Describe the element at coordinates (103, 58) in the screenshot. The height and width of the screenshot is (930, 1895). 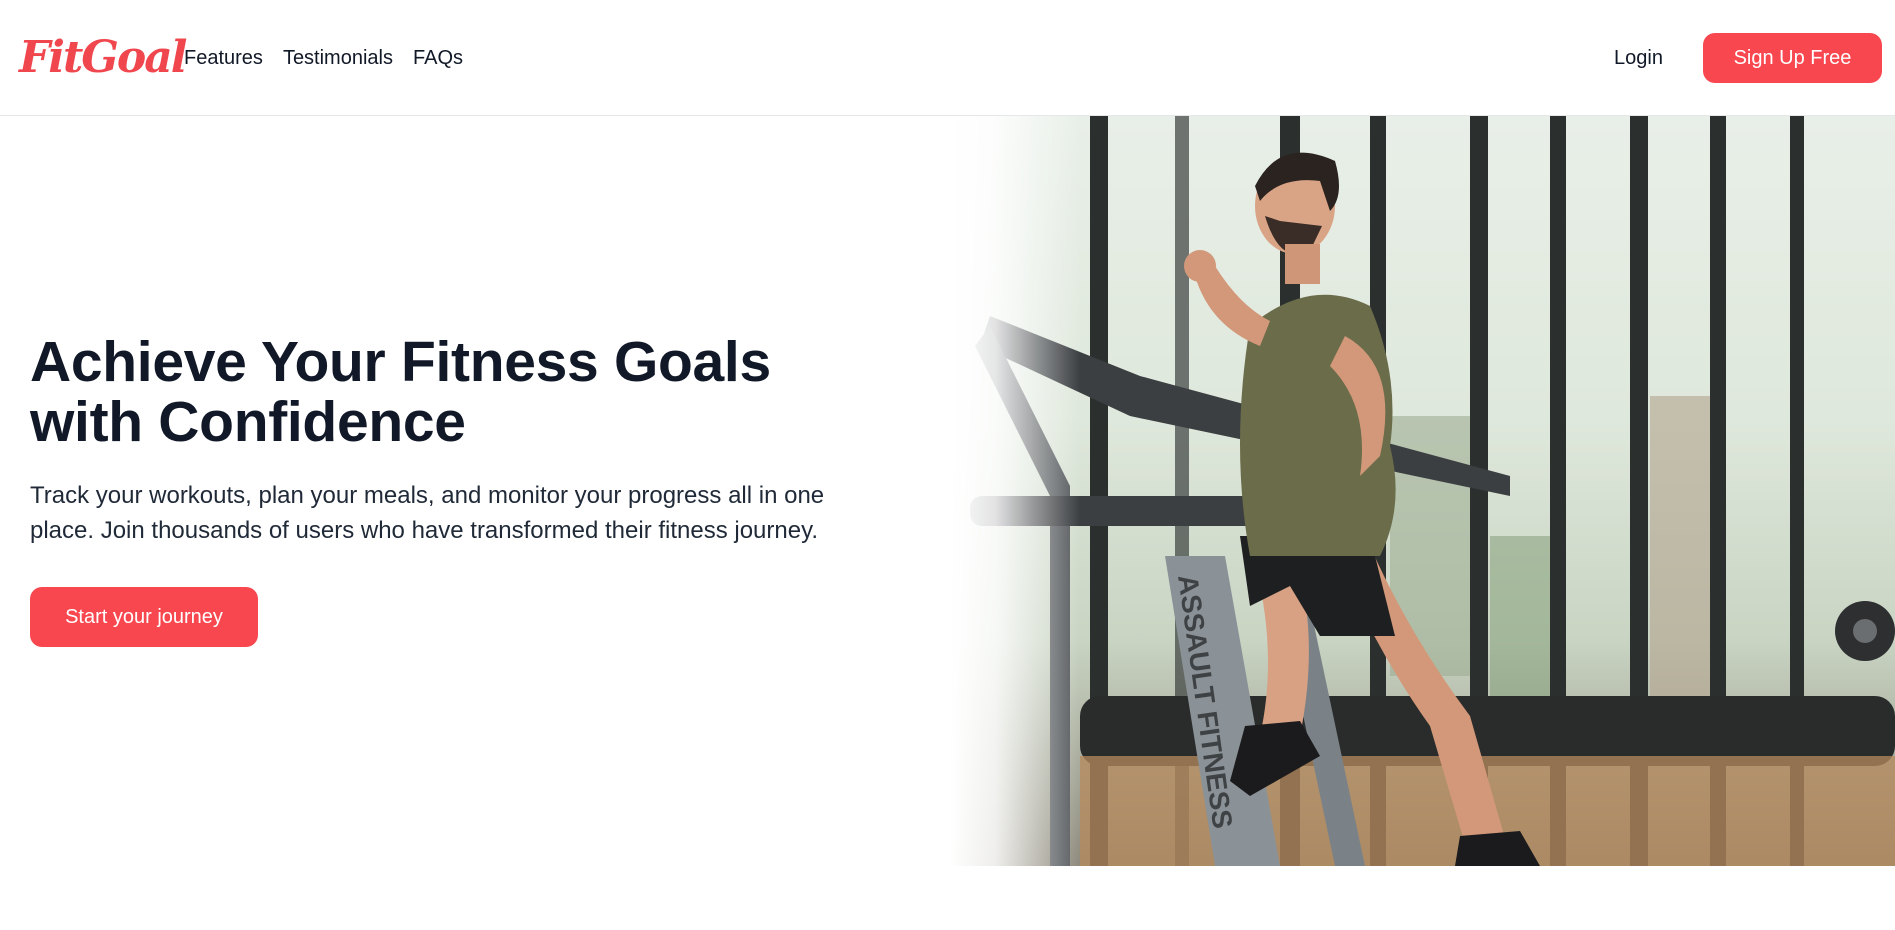
I see `fitgoal-logo: FitGoal` at that location.